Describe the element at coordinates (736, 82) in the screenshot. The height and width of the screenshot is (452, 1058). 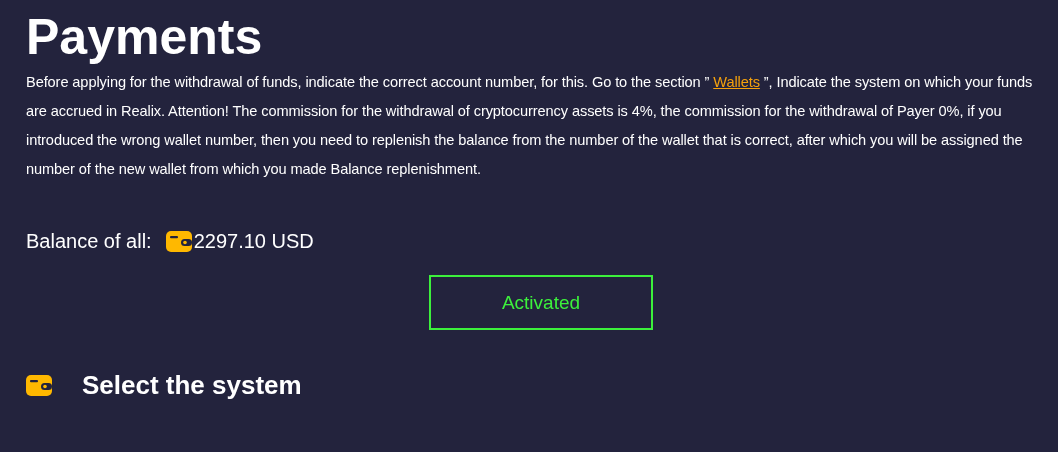
I see `wallets-link: Wallets` at that location.